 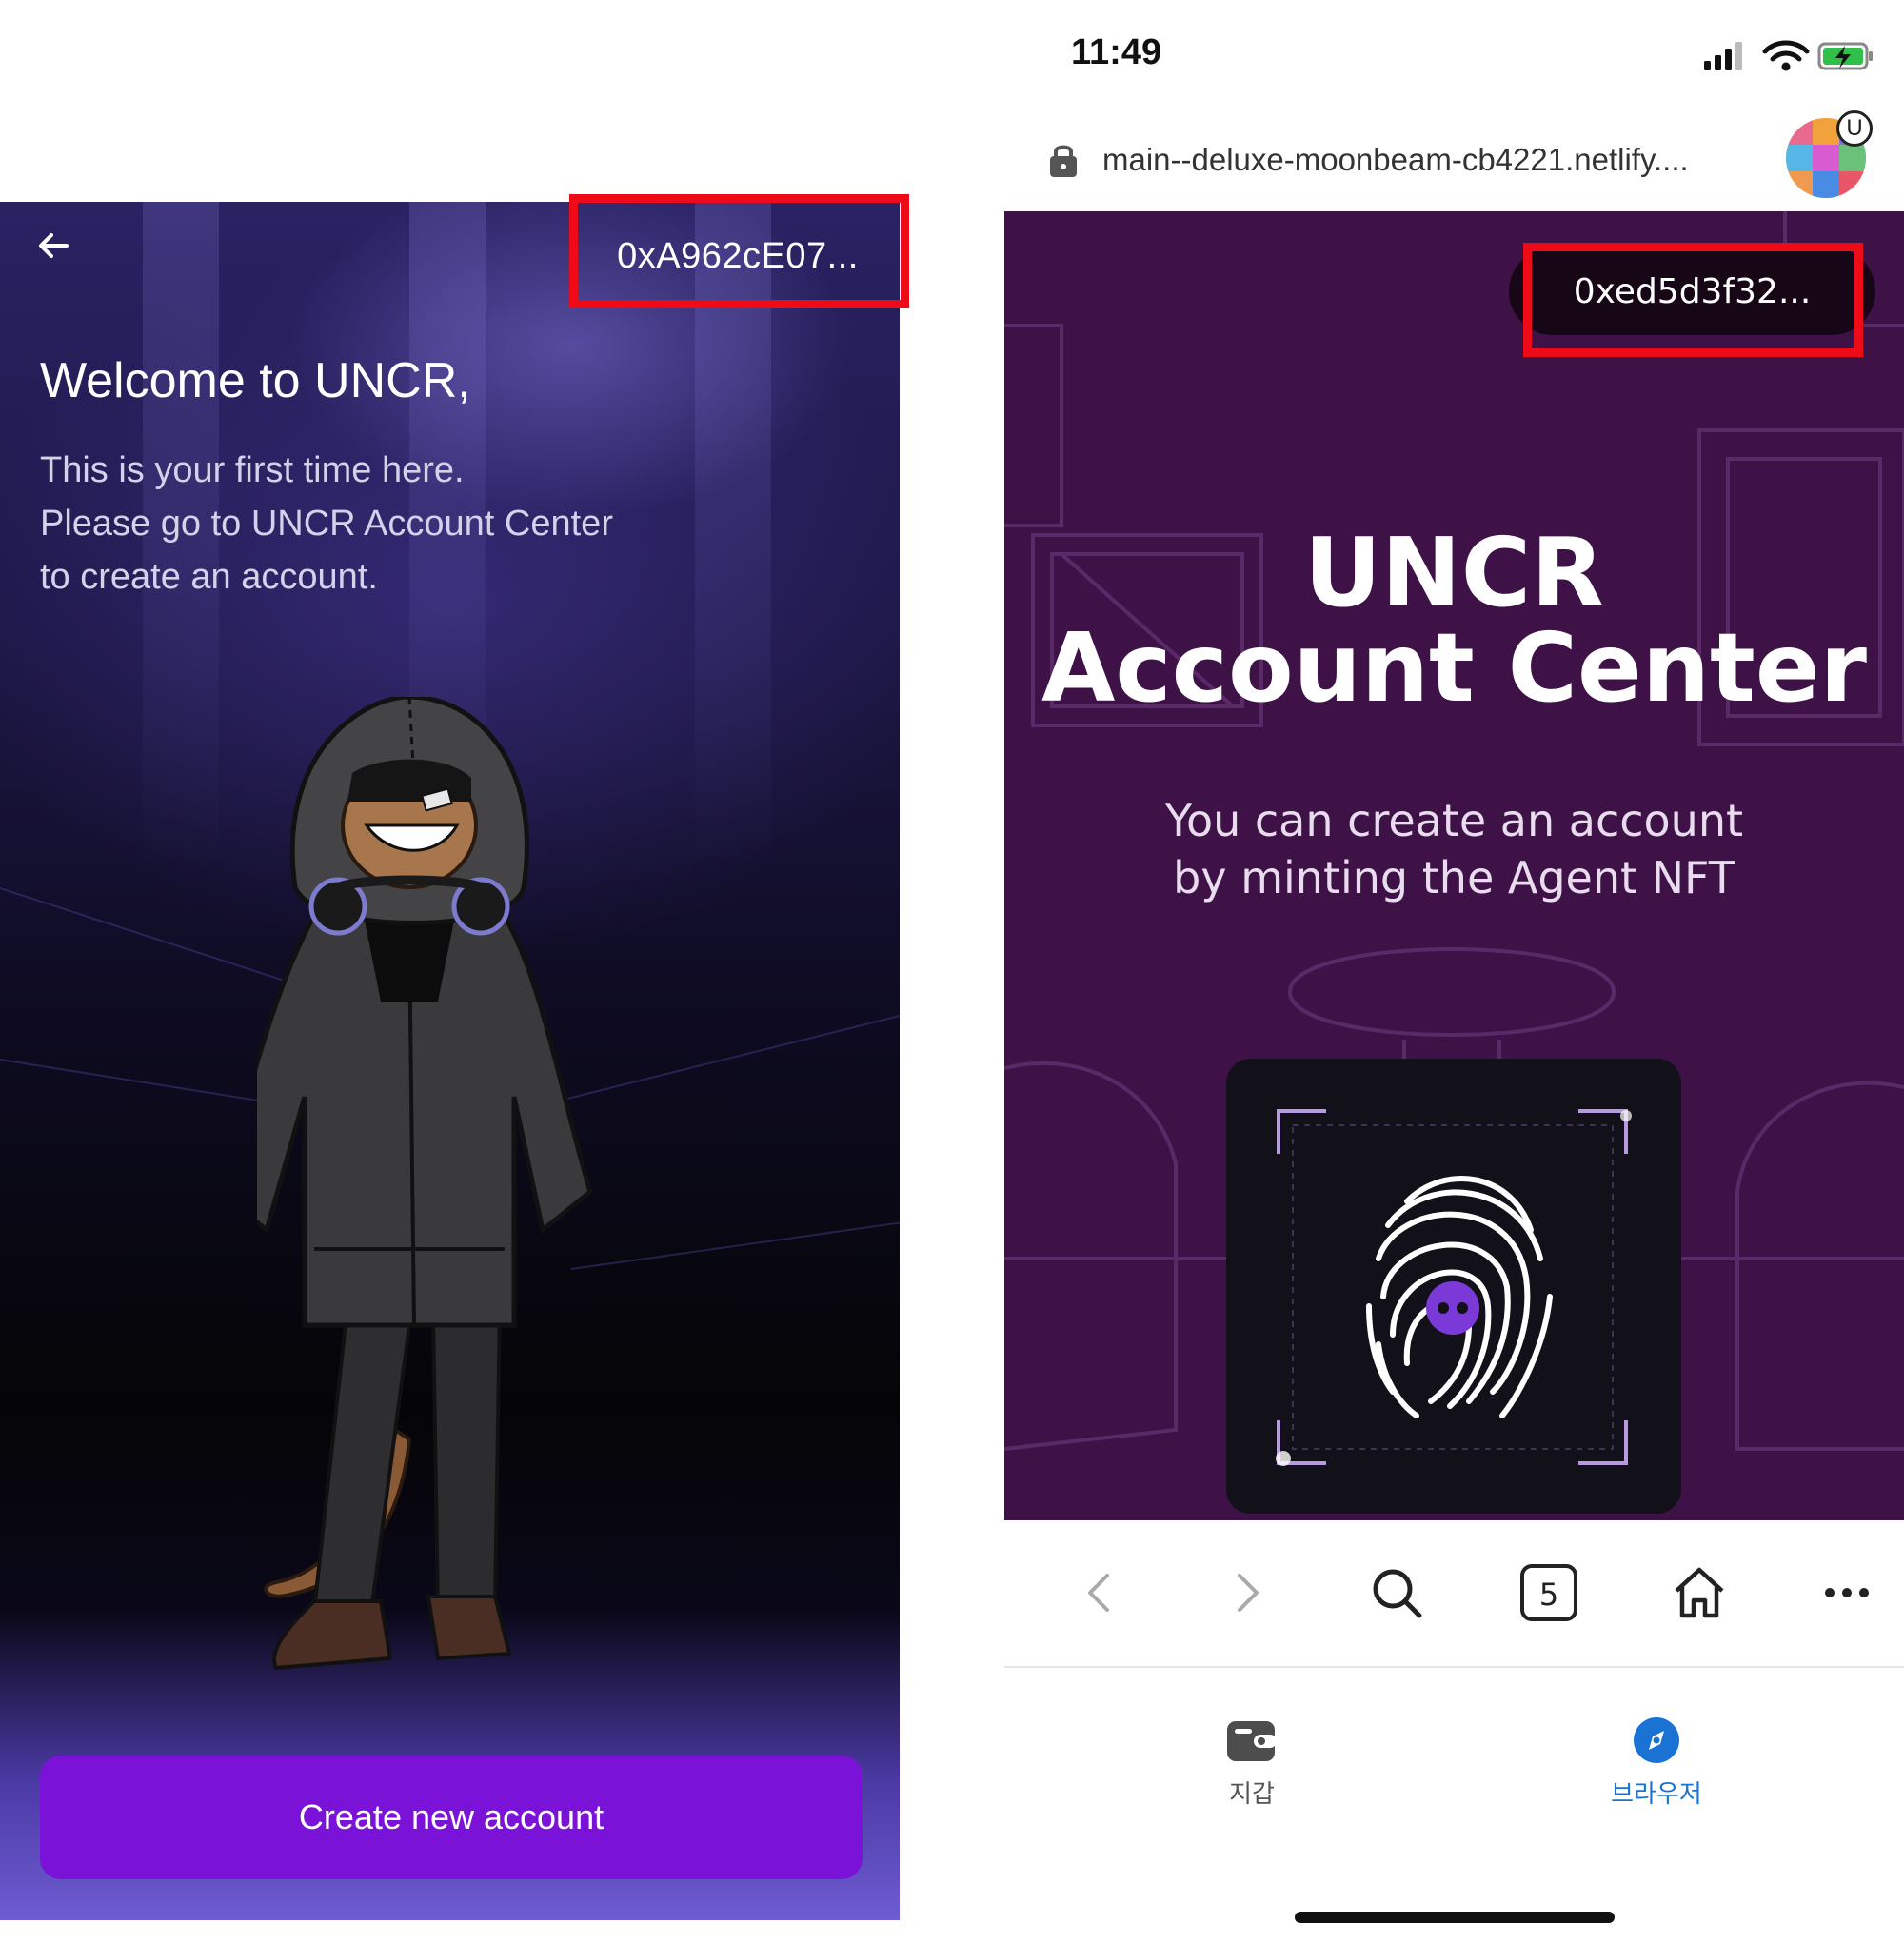 I want to click on tabs-count-text: 5, so click(x=1548, y=1595).